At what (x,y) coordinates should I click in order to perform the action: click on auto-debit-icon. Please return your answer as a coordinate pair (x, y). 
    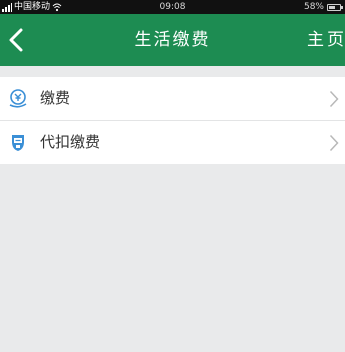
    Looking at the image, I should click on (18, 143).